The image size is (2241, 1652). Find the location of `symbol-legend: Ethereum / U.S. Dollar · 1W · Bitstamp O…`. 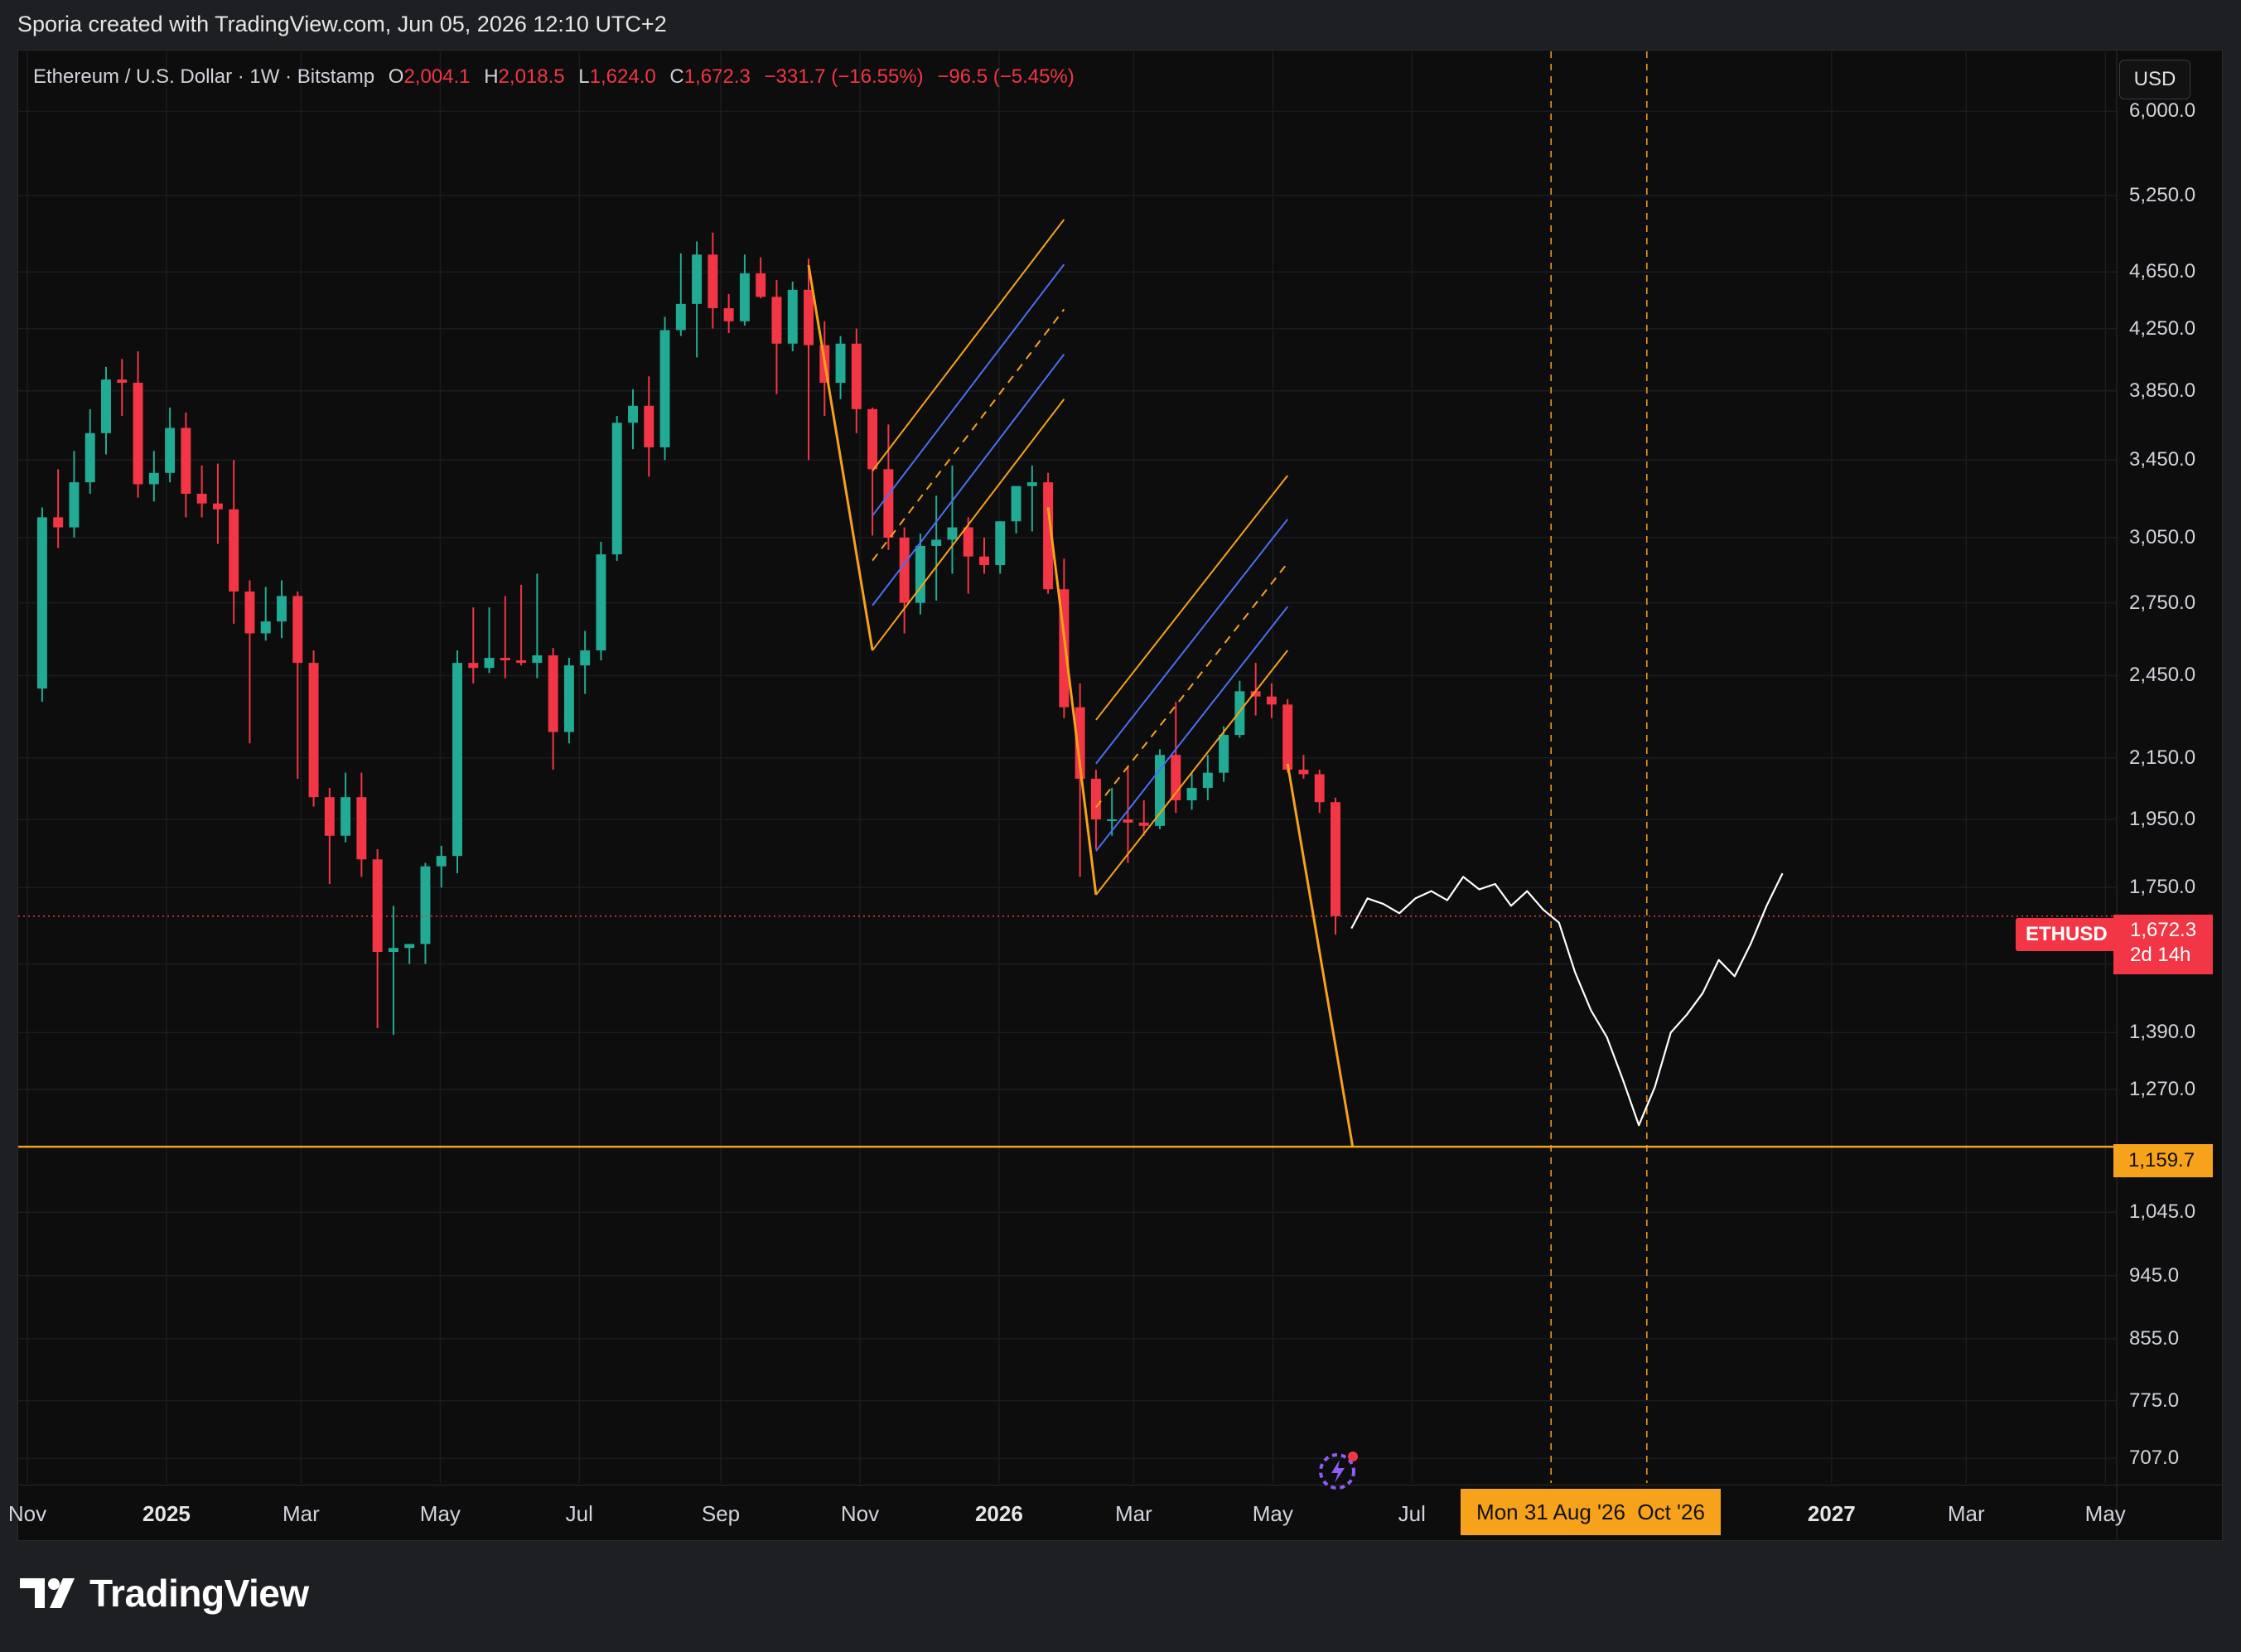

symbol-legend: Ethereum / U.S. Dollar · 1W · Bitstamp O… is located at coordinates (554, 77).